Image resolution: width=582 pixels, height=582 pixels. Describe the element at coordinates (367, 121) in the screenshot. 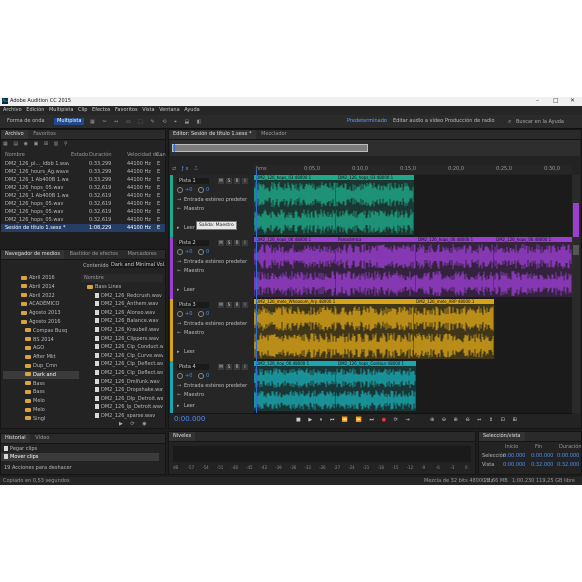

I see `workspace-default: Predeterminado` at that location.